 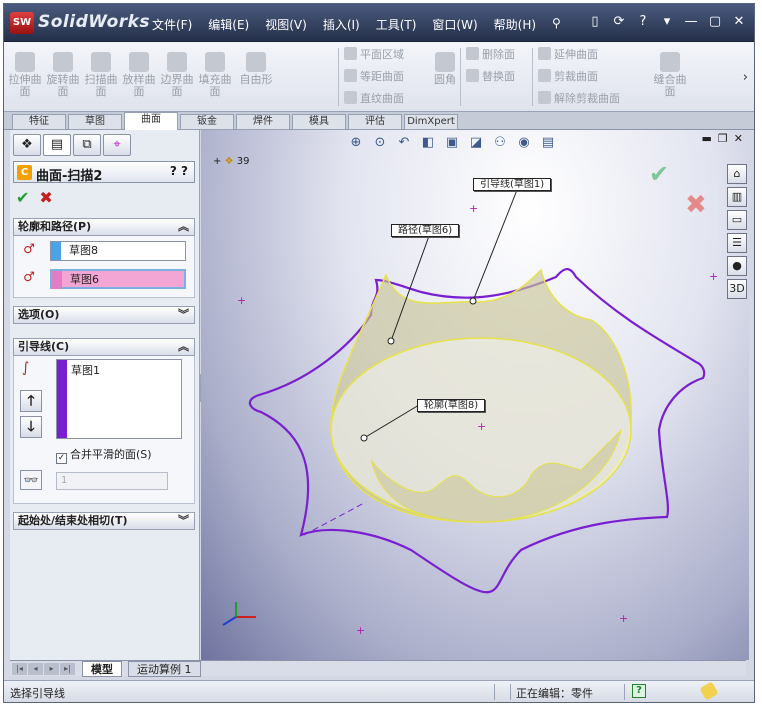 I want to click on maximize-button: ▢, so click(x=715, y=22).